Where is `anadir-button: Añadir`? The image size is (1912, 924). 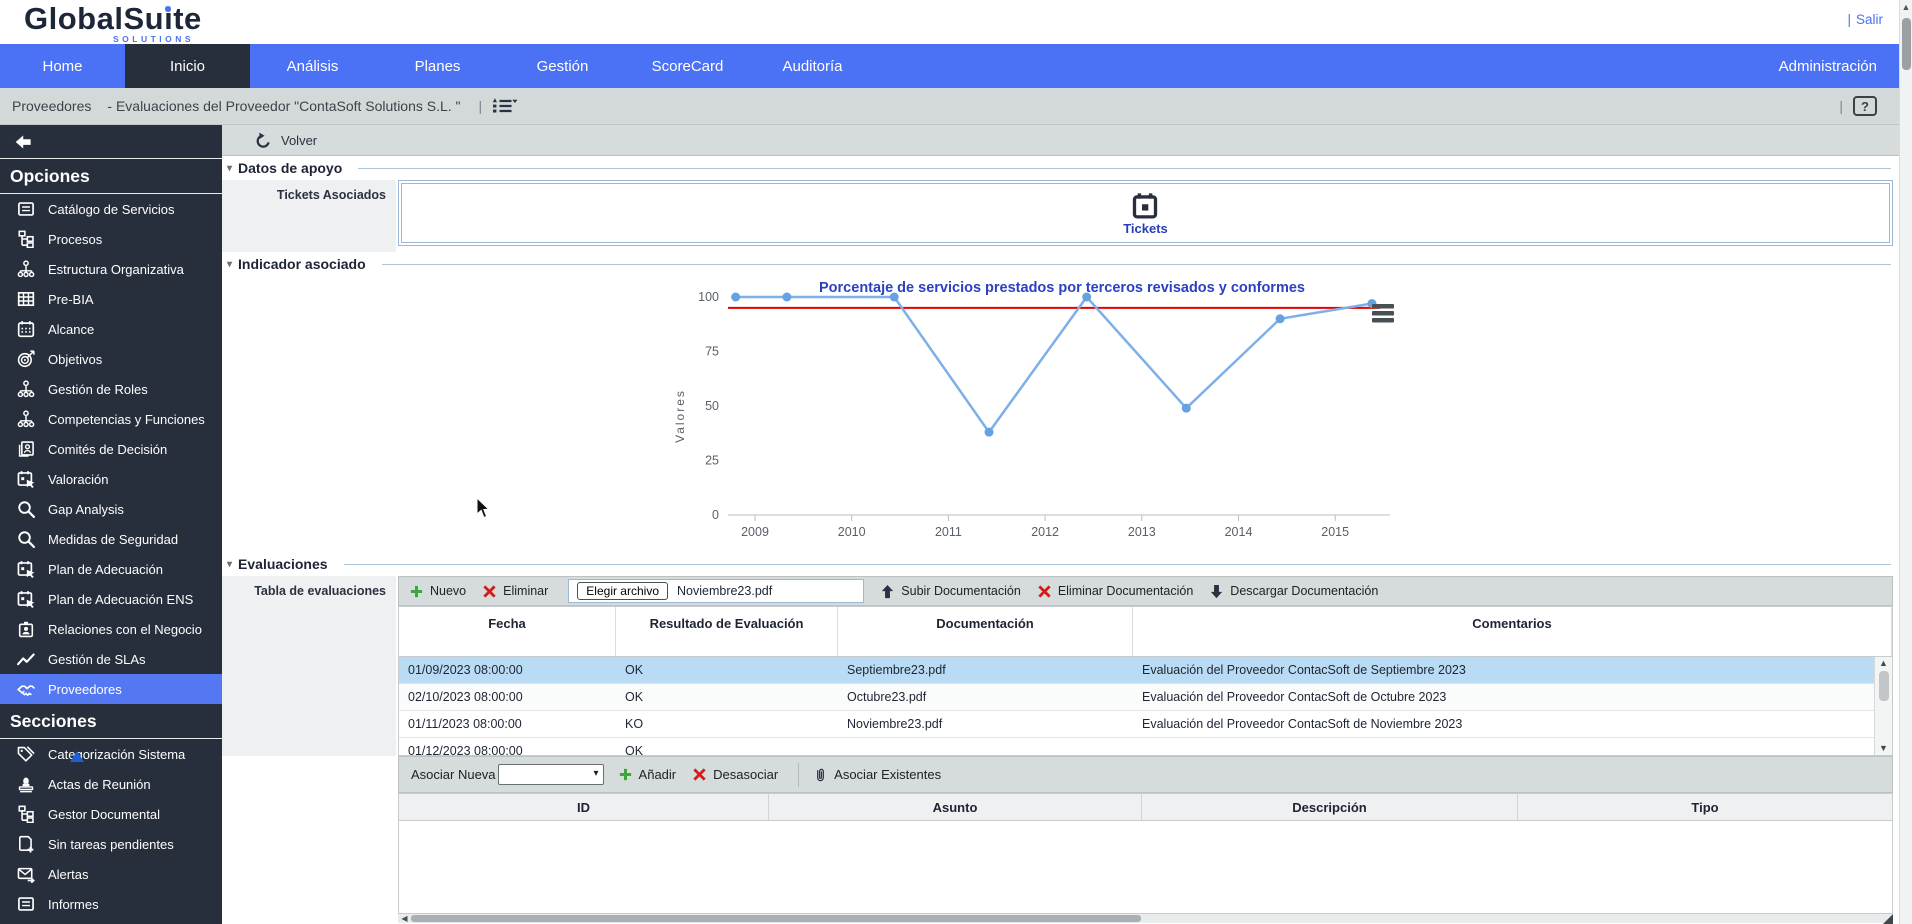 anadir-button: Añadir is located at coordinates (647, 774).